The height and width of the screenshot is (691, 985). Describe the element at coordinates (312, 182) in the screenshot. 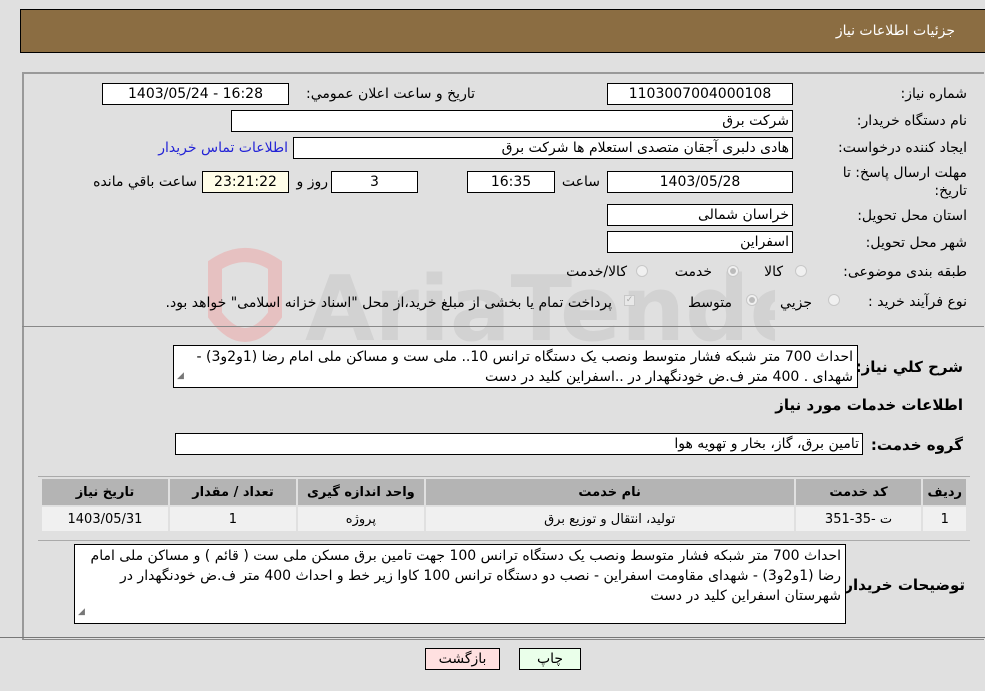

I see `deadline-days-label: روز و` at that location.